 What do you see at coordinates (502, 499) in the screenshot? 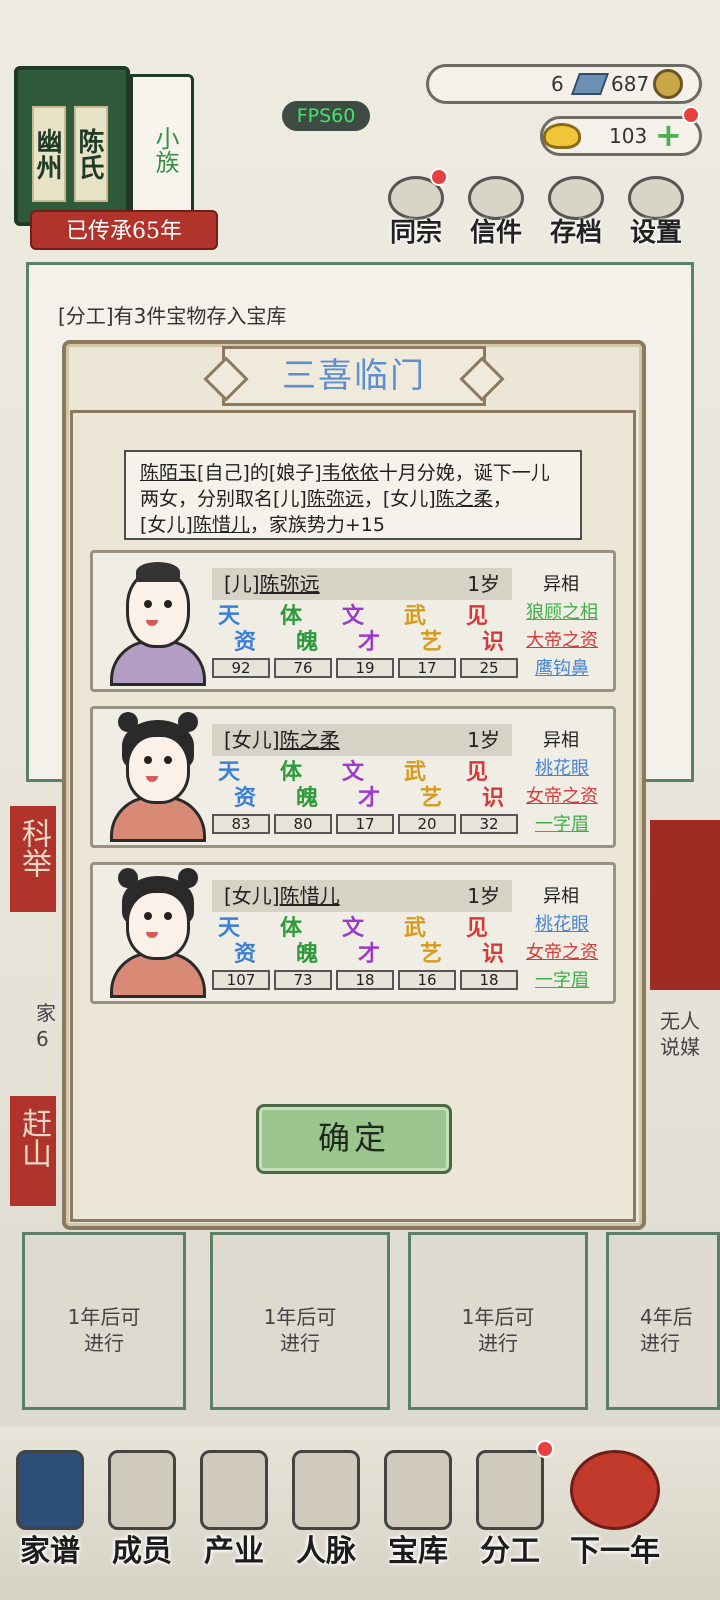
I see `message-text: ，` at bounding box center [502, 499].